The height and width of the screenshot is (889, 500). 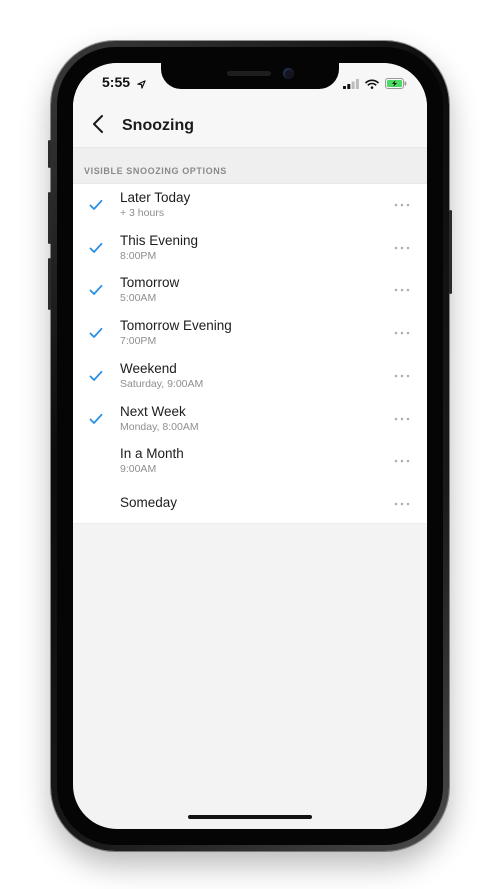 What do you see at coordinates (138, 341) in the screenshot?
I see `snooze-option-subtitle: 7:00PM` at bounding box center [138, 341].